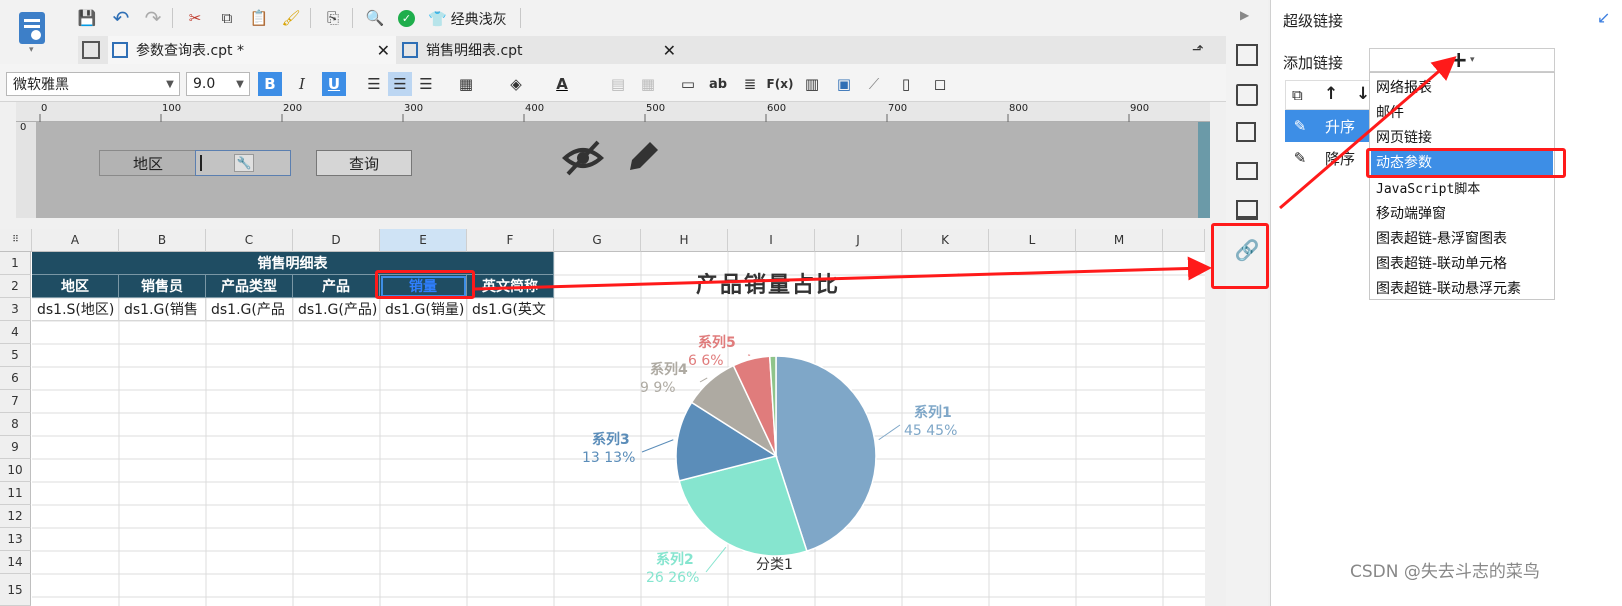 This screenshot has height=606, width=1622. What do you see at coordinates (87, 18) in the screenshot?
I see `save-icon: 💾` at bounding box center [87, 18].